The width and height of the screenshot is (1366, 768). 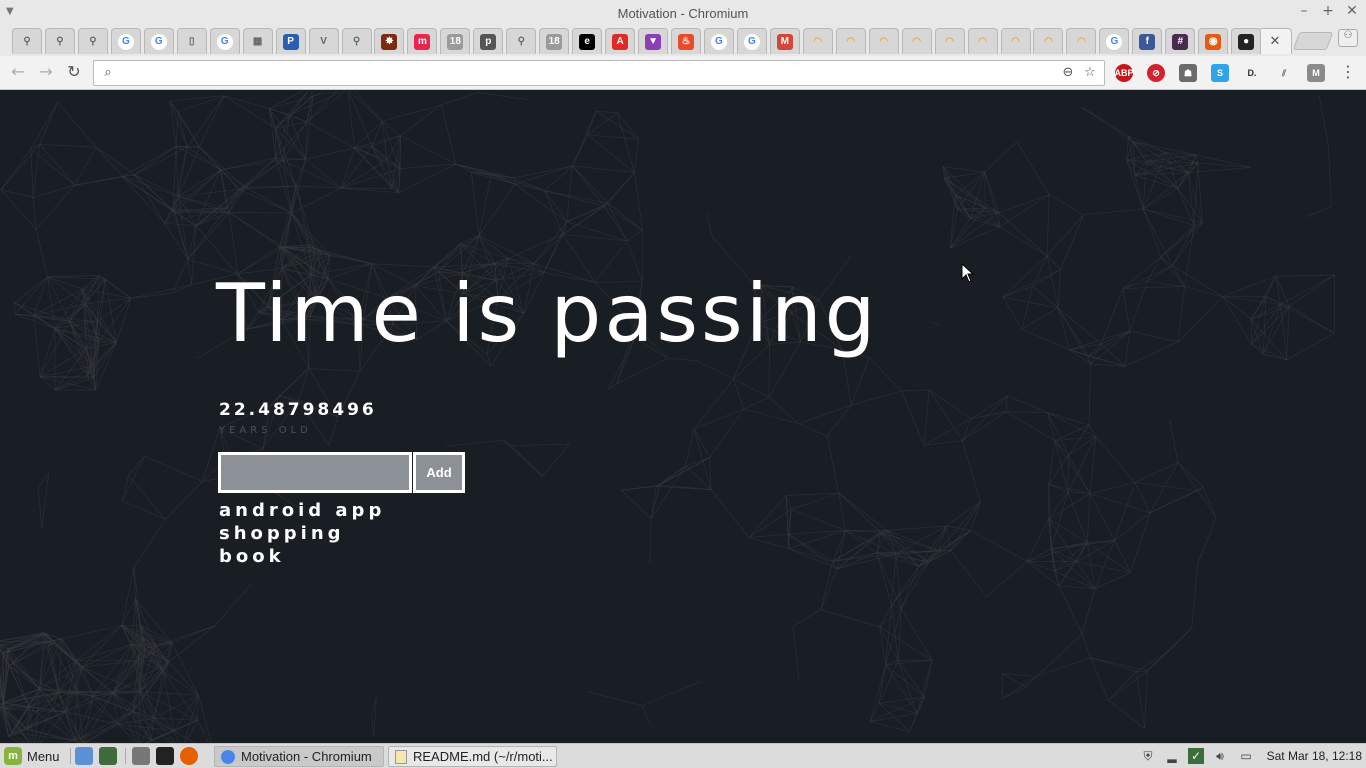 I want to click on ghost-icon: ☗, so click(x=1188, y=73).